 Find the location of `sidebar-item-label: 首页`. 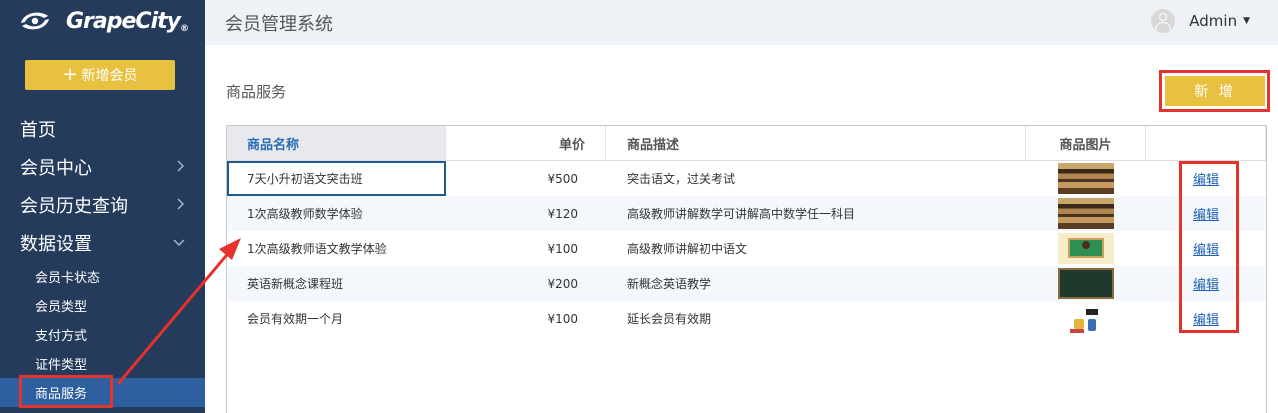

sidebar-item-label: 首页 is located at coordinates (38, 130).